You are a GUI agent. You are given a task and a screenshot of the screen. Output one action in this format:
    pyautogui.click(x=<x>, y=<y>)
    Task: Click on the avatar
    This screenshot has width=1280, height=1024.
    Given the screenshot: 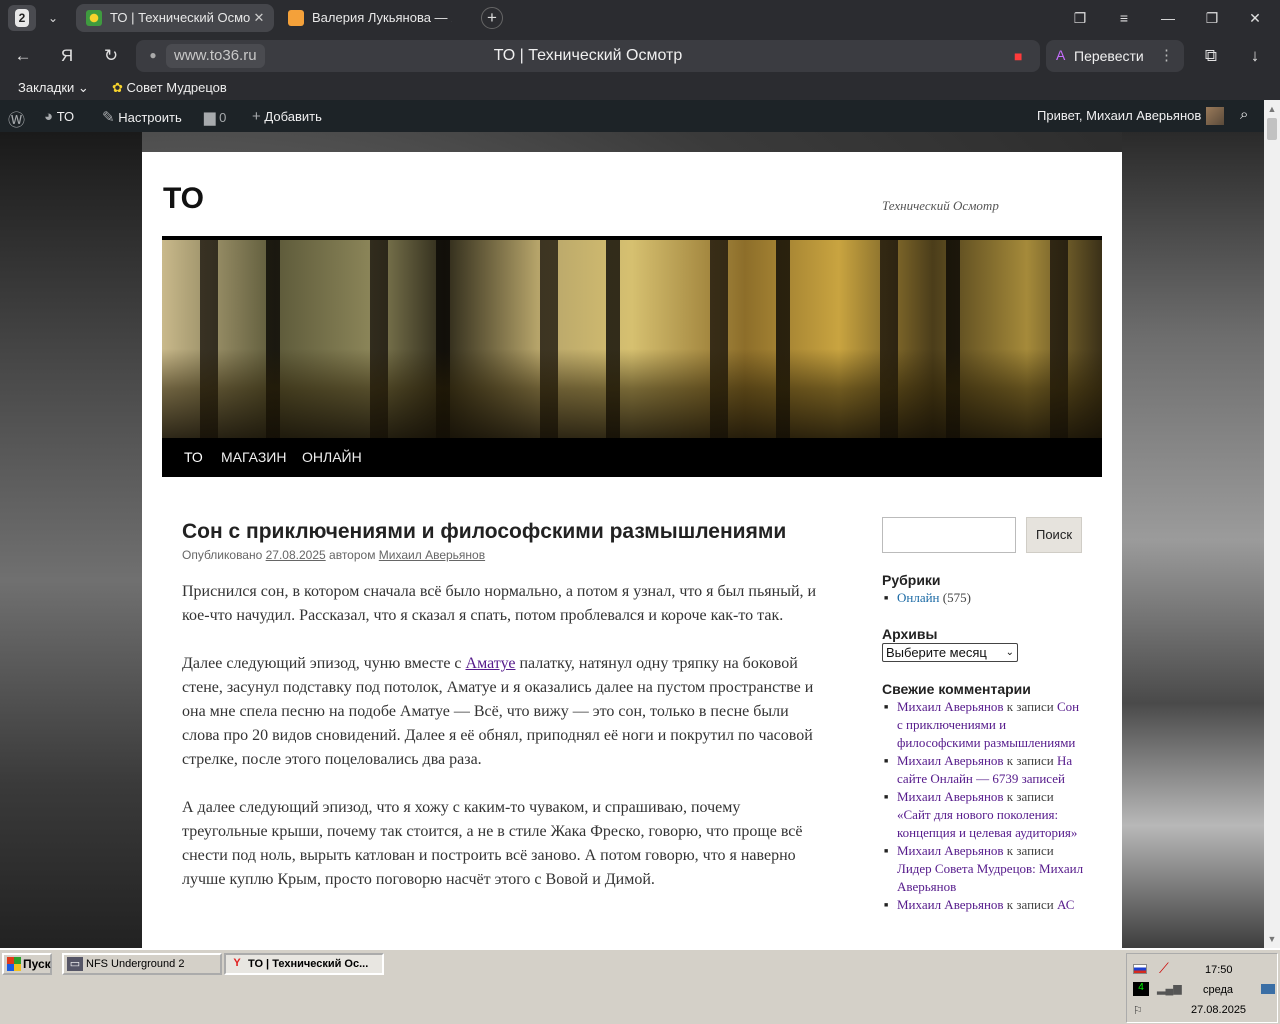 What is the action you would take?
    pyautogui.click(x=1215, y=116)
    